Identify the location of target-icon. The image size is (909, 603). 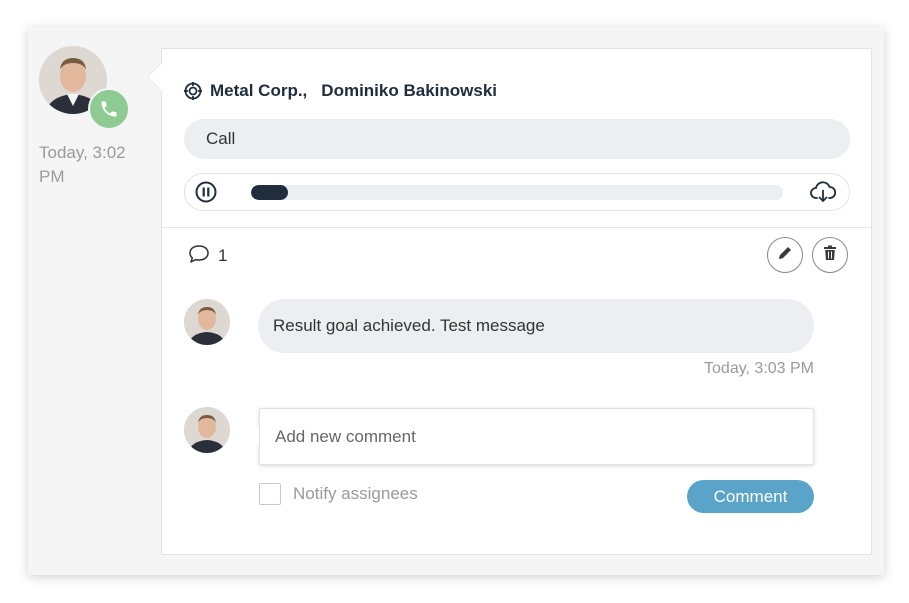
(193, 91).